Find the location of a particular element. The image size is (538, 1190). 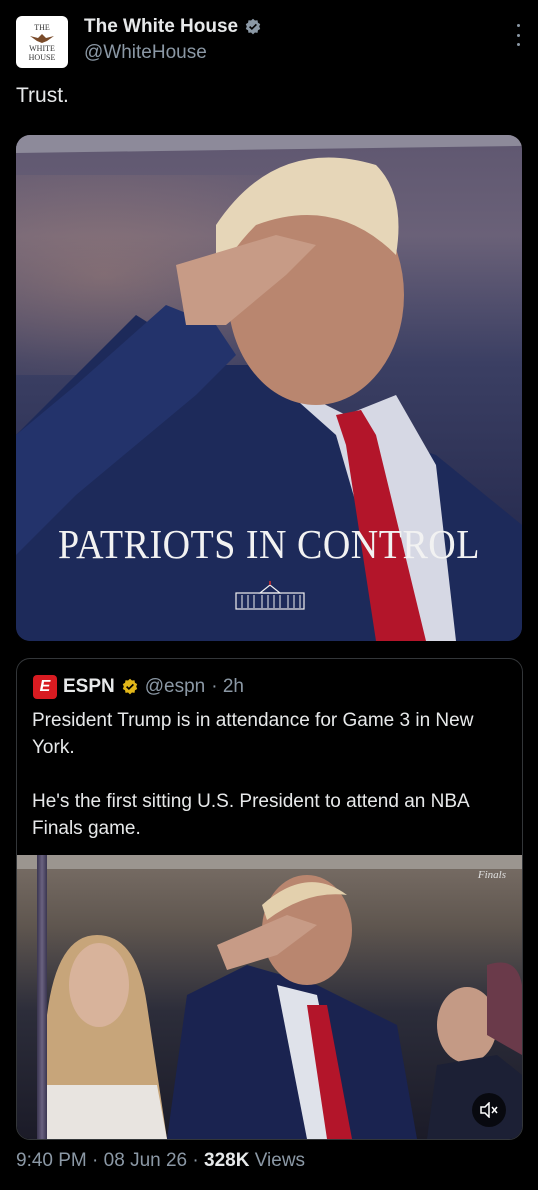

video-headline: PATRIOTS IN CONTROL is located at coordinates (269, 545).